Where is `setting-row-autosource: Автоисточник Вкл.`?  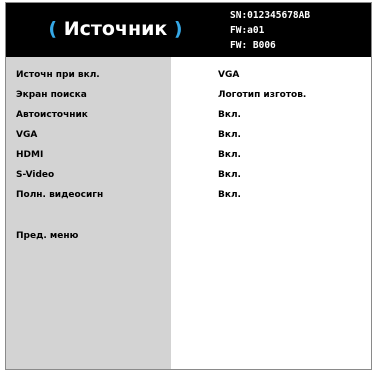
setting-row-autosource: Автоисточник Вкл. is located at coordinates (188, 115).